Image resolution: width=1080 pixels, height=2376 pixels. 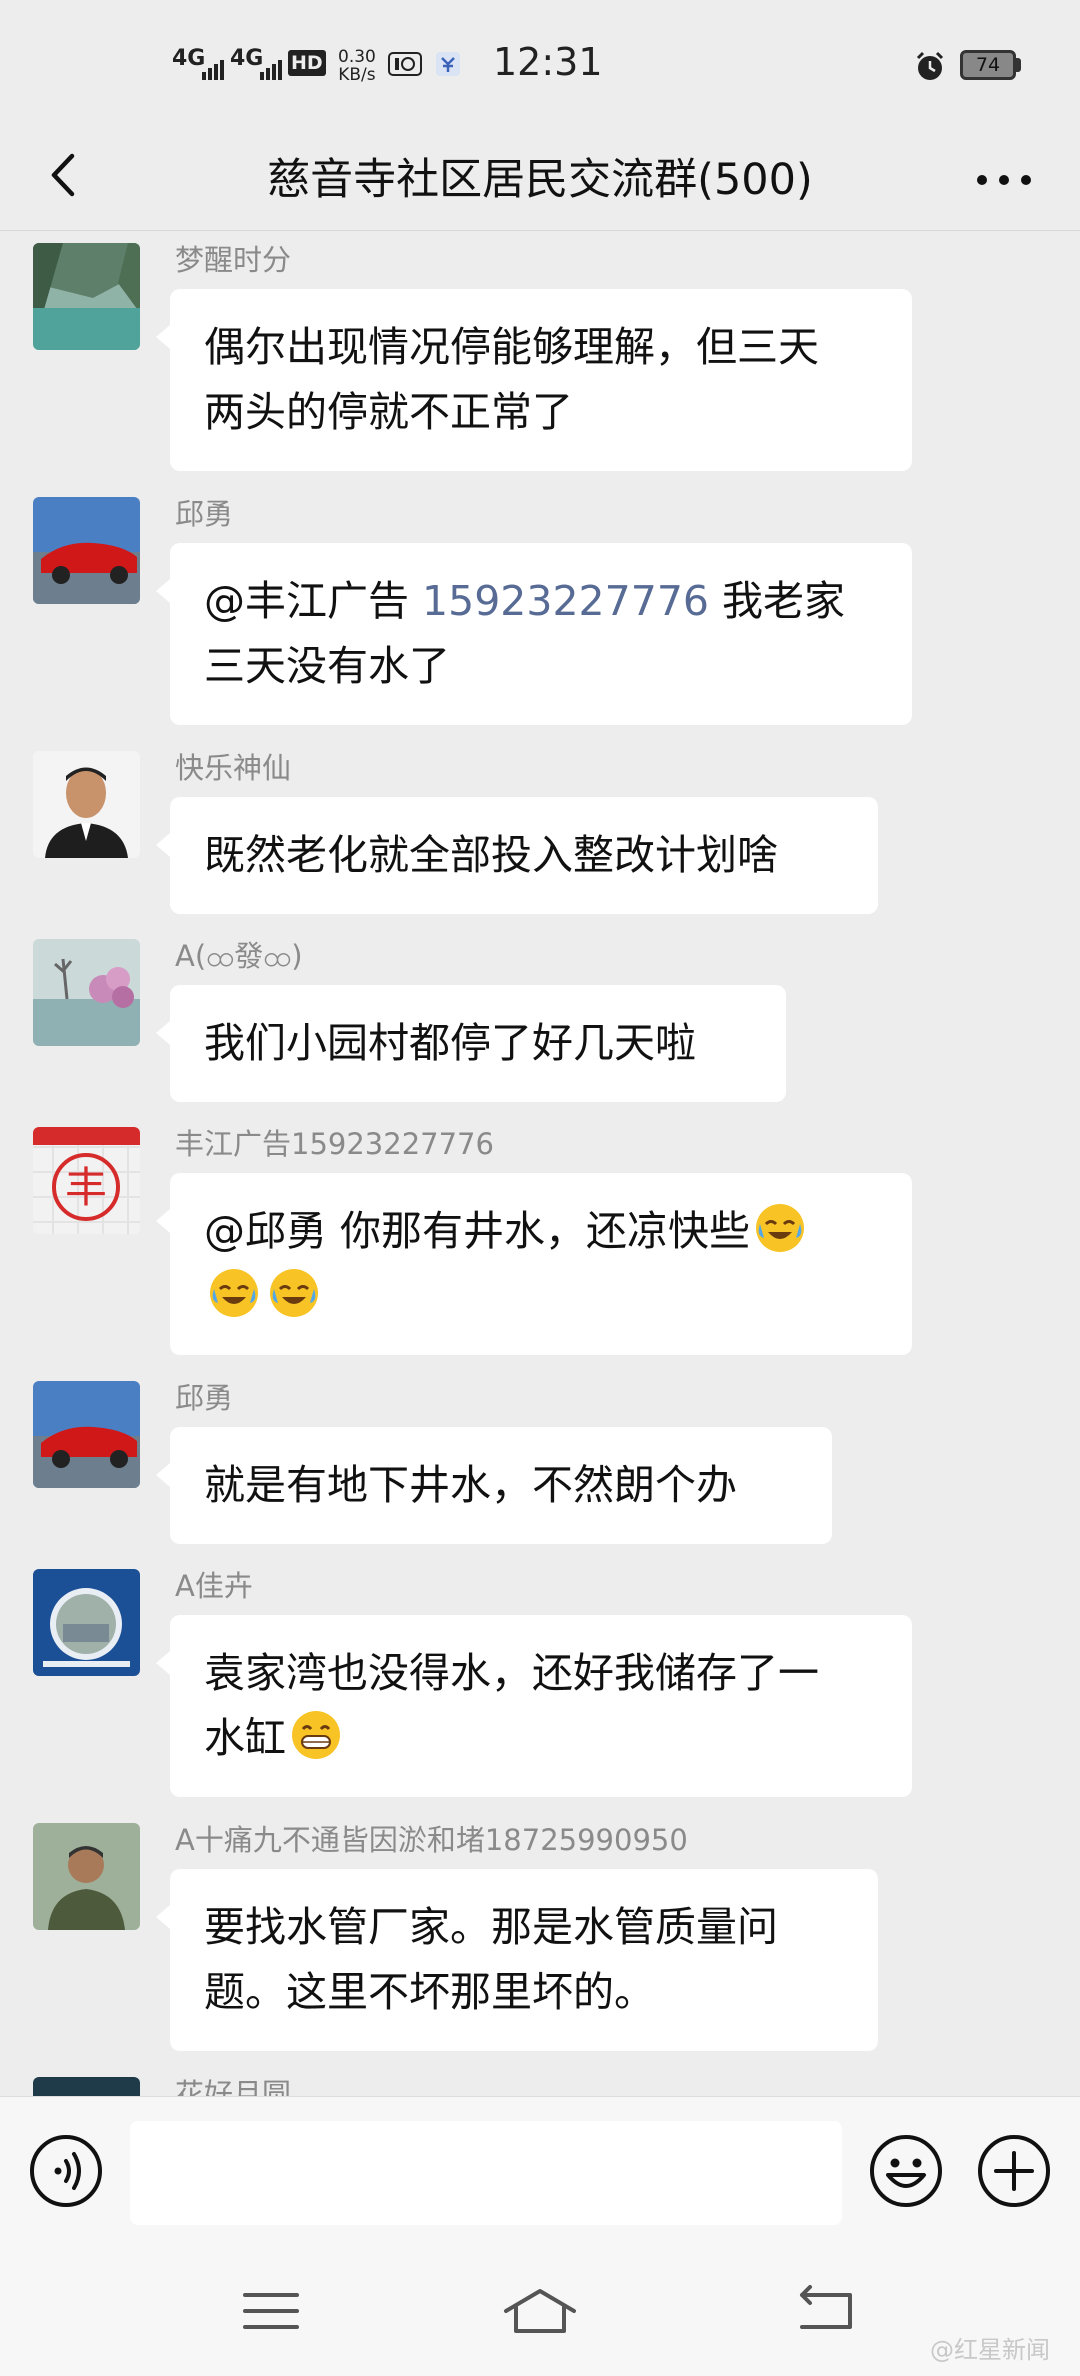 I want to click on sender-name: 花好月圆, so click(x=233, y=2086).